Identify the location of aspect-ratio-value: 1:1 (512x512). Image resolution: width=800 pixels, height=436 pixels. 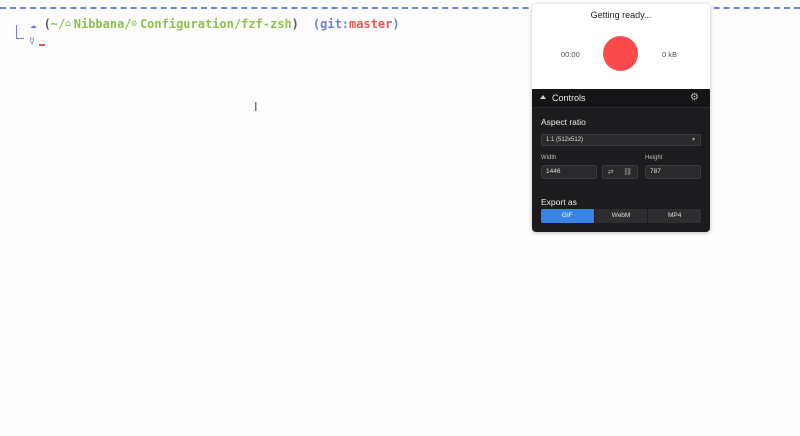
(565, 140).